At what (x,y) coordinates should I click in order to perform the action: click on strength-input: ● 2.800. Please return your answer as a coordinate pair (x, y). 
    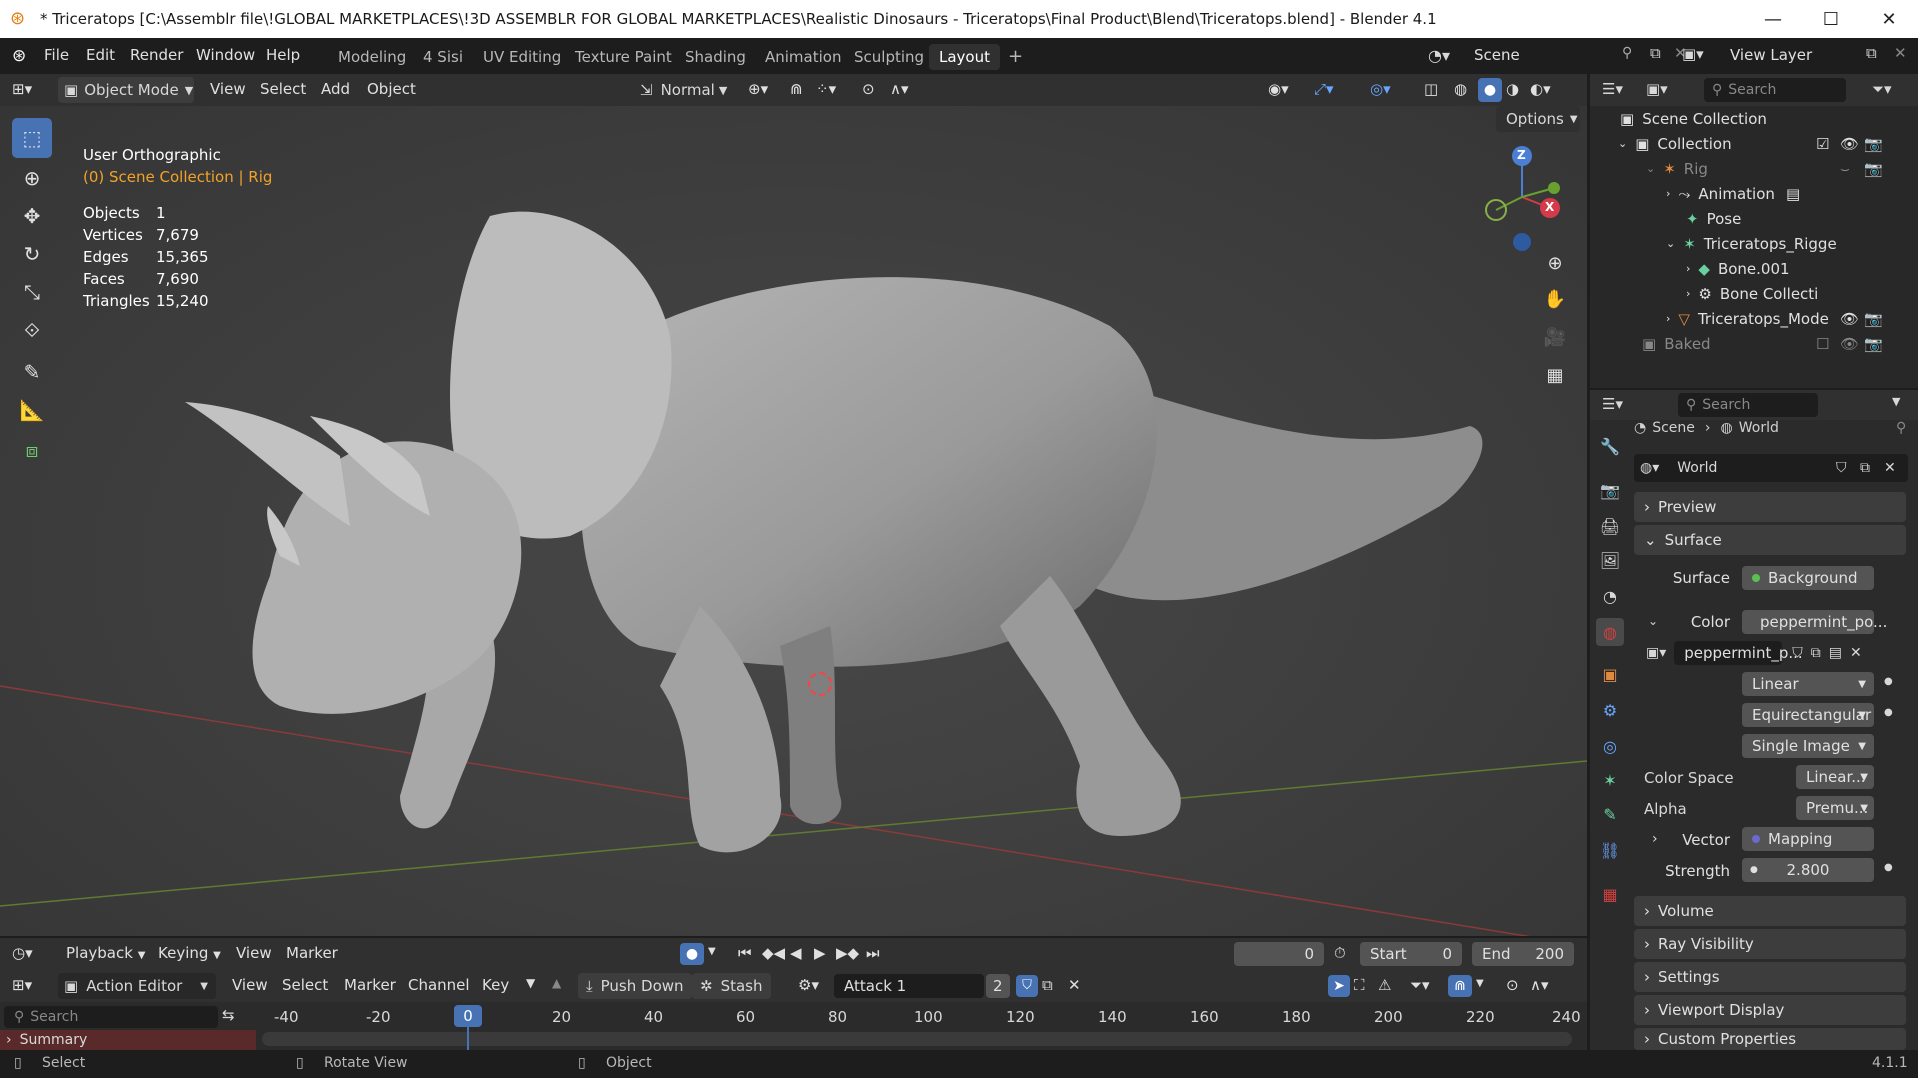
    Looking at the image, I should click on (1808, 870).